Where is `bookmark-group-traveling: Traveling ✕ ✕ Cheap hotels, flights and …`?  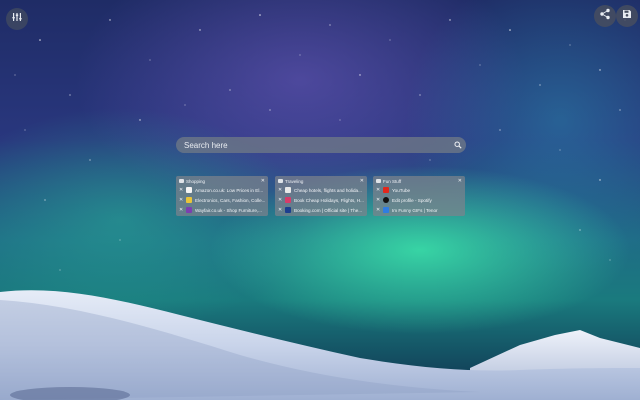
bookmark-group-traveling: Traveling ✕ ✕ Cheap hotels, flights and … is located at coordinates (321, 196).